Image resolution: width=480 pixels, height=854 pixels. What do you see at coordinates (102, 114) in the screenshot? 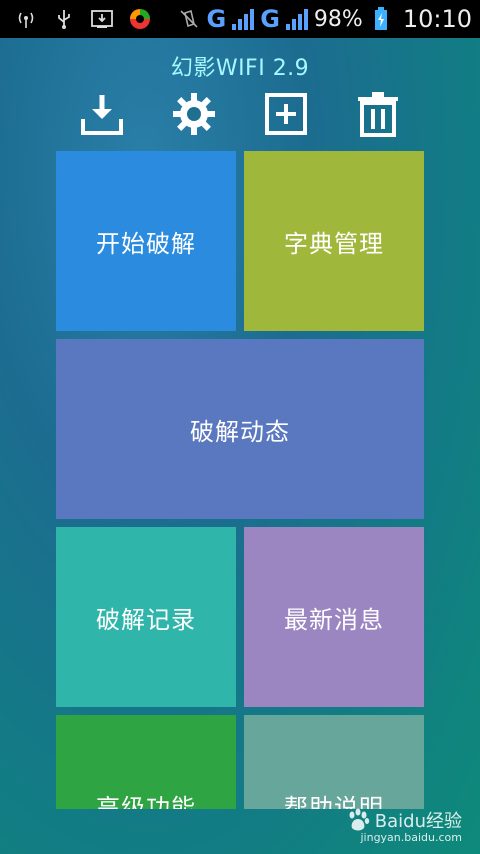
I see `download-icon` at bounding box center [102, 114].